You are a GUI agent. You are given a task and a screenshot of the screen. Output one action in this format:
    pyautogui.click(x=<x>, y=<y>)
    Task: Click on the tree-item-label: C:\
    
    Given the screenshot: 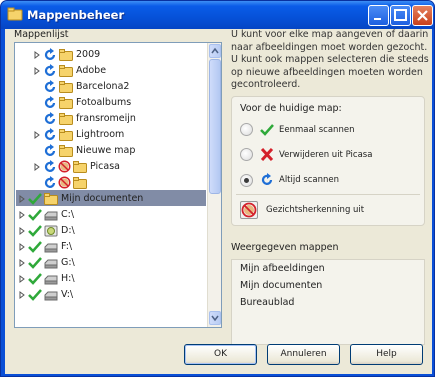 What is the action you would take?
    pyautogui.click(x=68, y=214)
    